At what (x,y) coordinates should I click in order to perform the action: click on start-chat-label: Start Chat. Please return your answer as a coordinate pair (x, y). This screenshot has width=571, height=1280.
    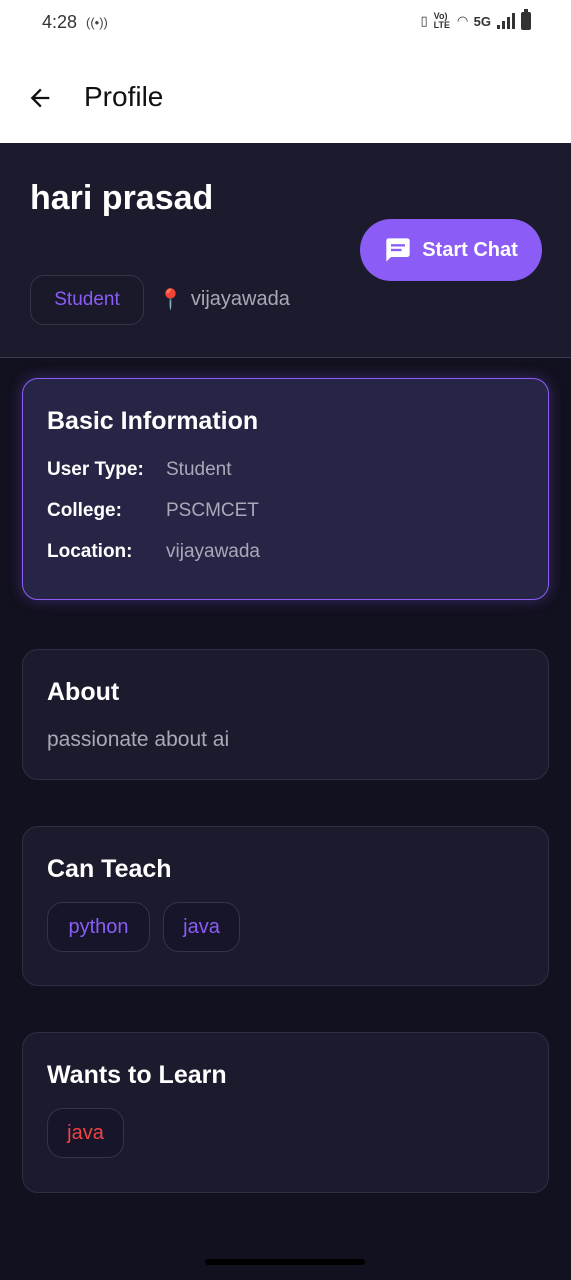
    Looking at the image, I should click on (470, 249).